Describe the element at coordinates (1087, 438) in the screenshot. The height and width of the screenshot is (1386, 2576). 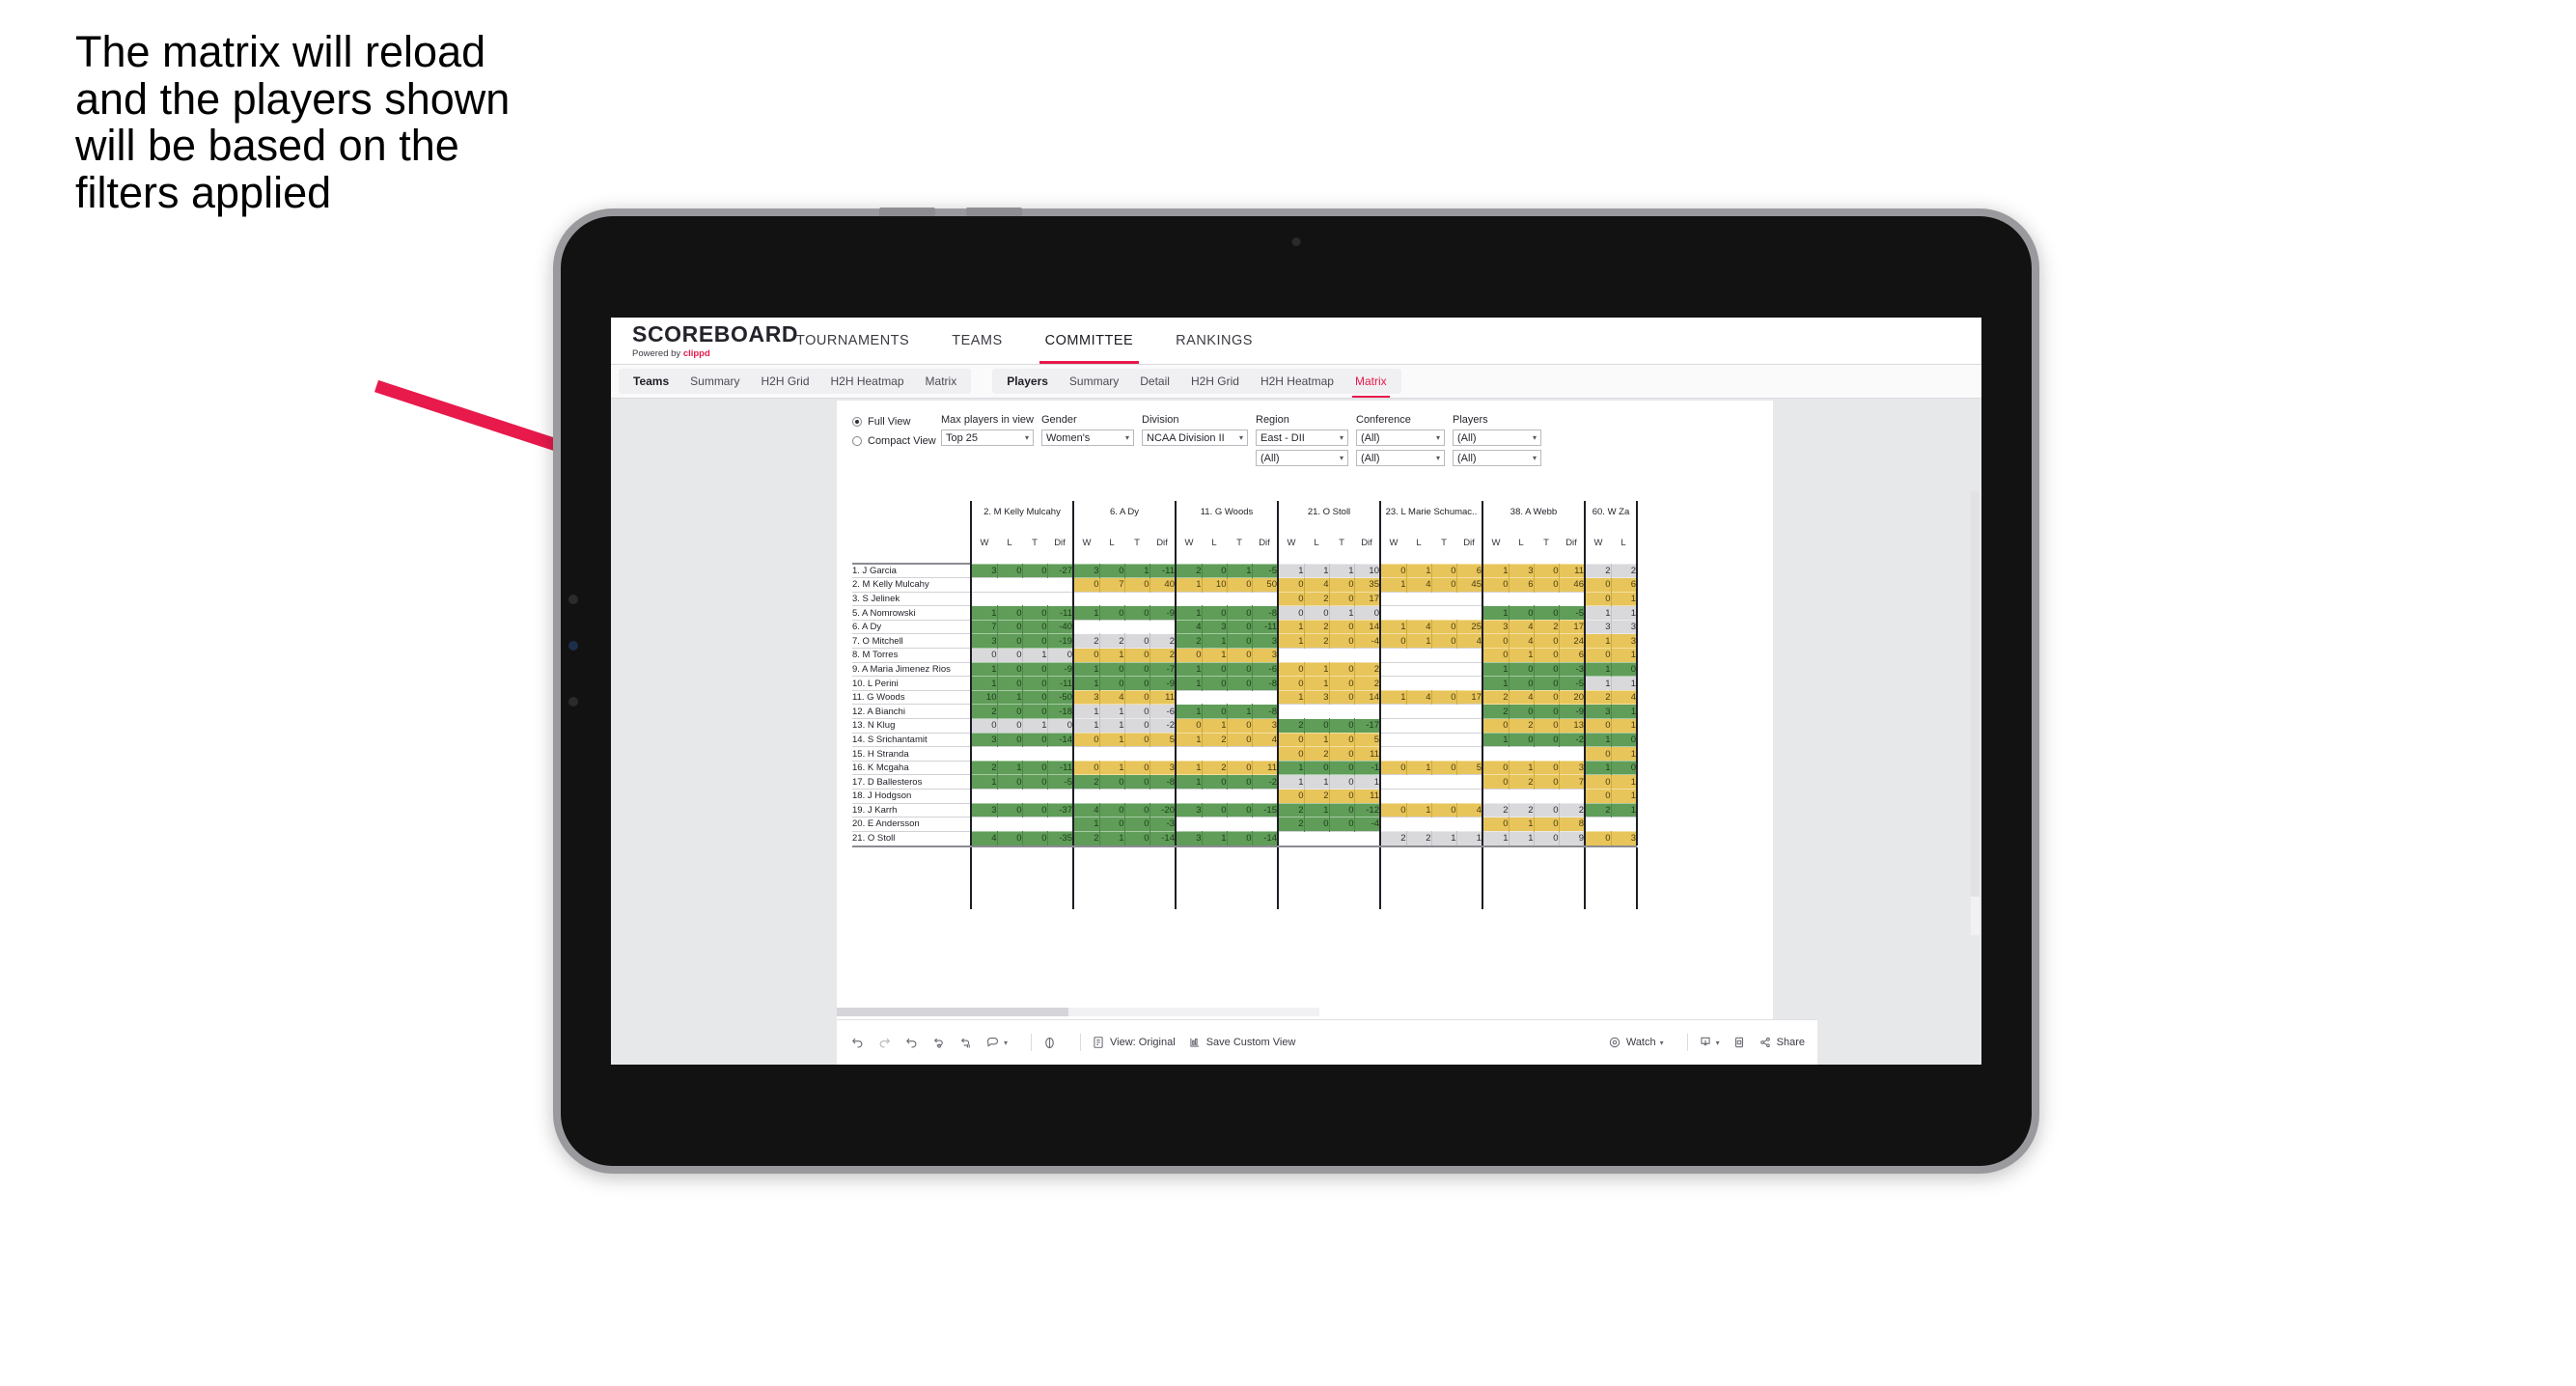
I see `filter-select-gender: Women's ▾` at that location.